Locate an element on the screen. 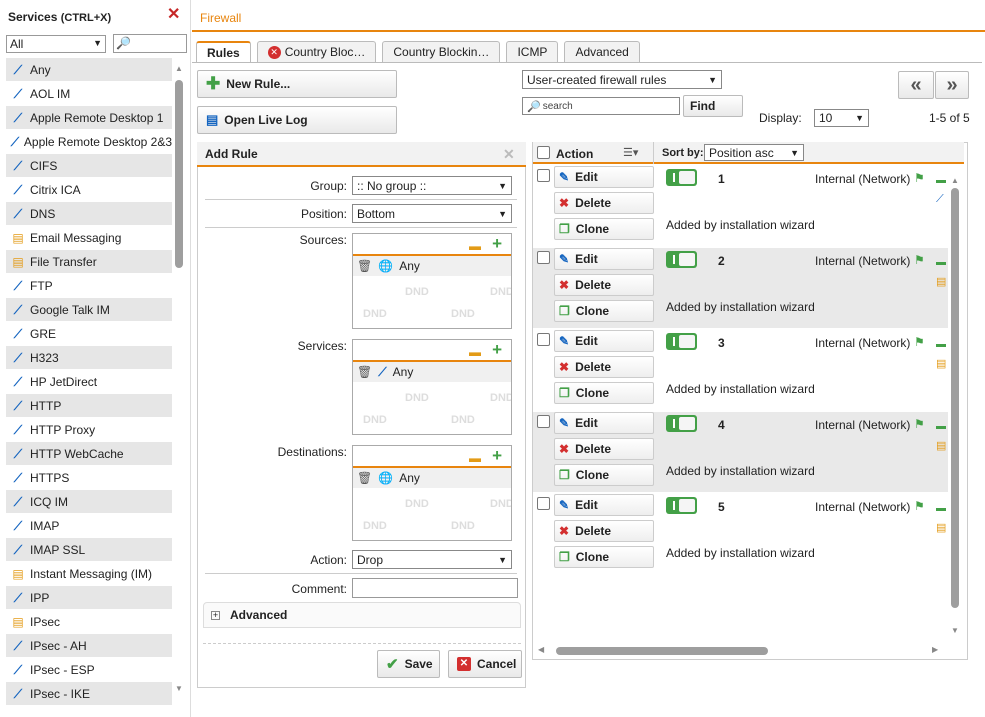 Image resolution: width=985 pixels, height=717 pixels. service-item: ⟋ HTTP is located at coordinates (89, 406).